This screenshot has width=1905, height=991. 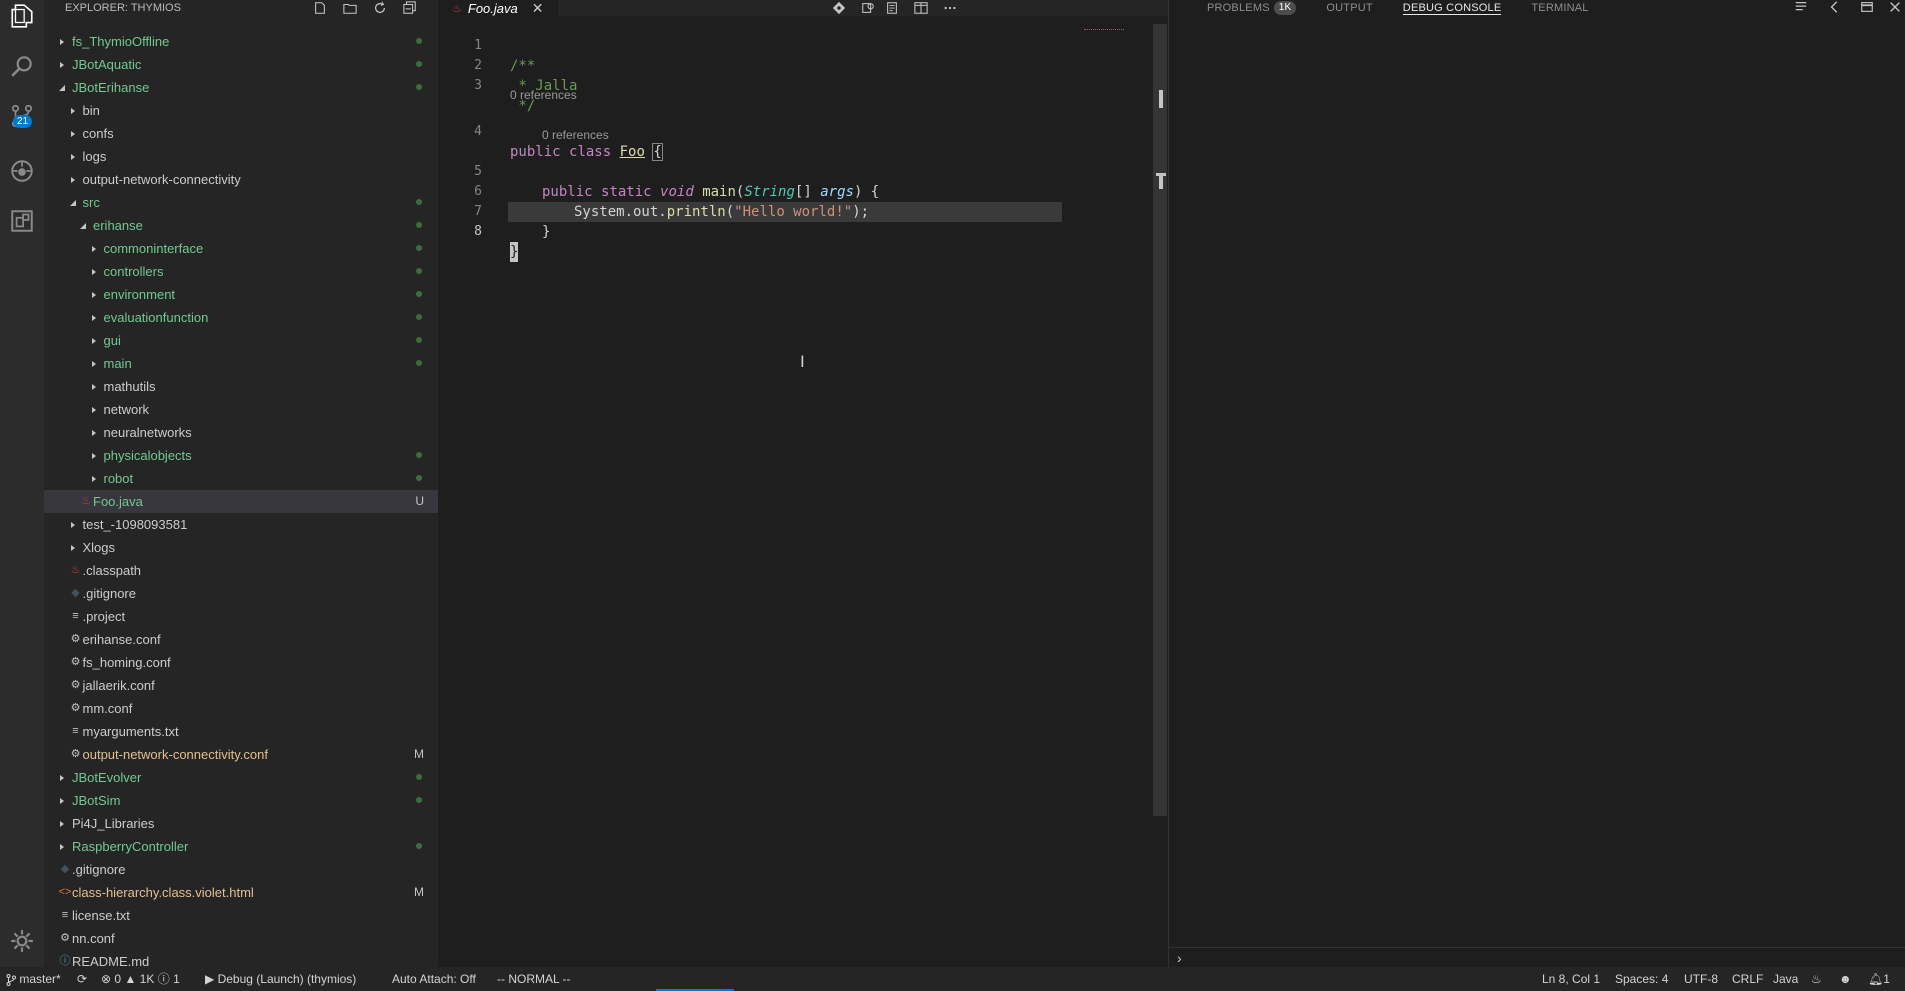 What do you see at coordinates (241, 662) in the screenshot?
I see `tree-file: ⚙ fs_homing.conf` at bounding box center [241, 662].